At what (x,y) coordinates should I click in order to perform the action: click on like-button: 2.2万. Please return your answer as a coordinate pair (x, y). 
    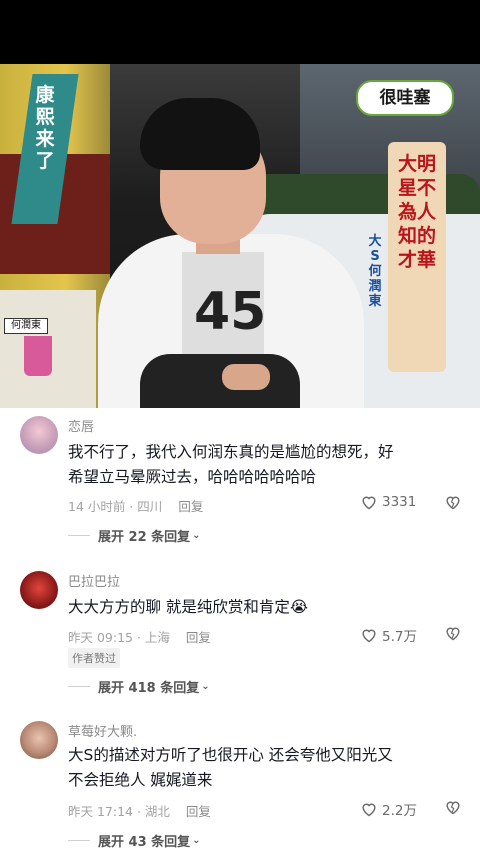
    Looking at the image, I should click on (388, 809).